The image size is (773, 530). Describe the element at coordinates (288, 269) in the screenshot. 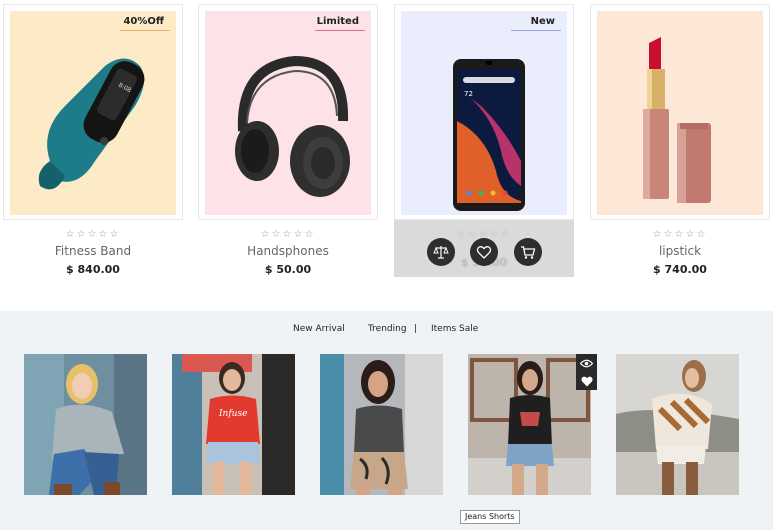

I see `product-price: $ 50.00` at that location.